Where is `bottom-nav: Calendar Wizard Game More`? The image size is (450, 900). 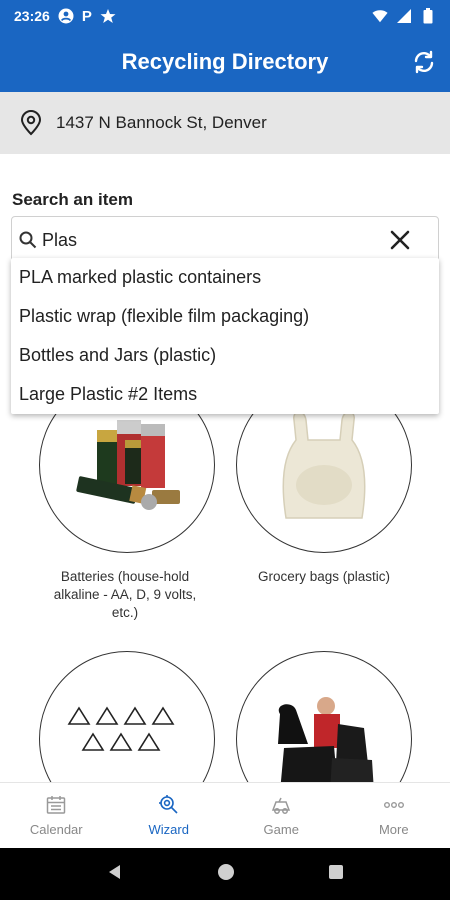 bottom-nav: Calendar Wizard Game More is located at coordinates (225, 815).